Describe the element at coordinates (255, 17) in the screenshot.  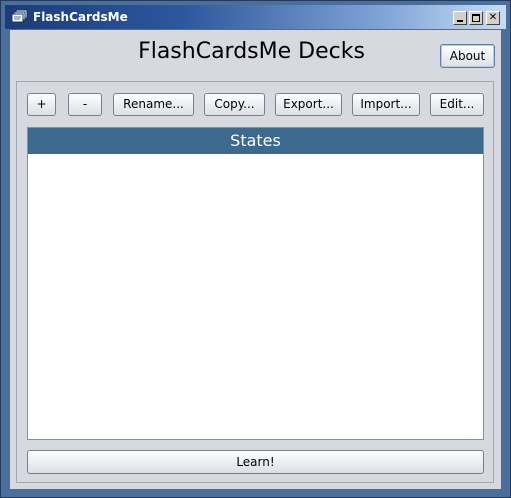
I see `title-bar: FlashCardsMe ✕` at that location.